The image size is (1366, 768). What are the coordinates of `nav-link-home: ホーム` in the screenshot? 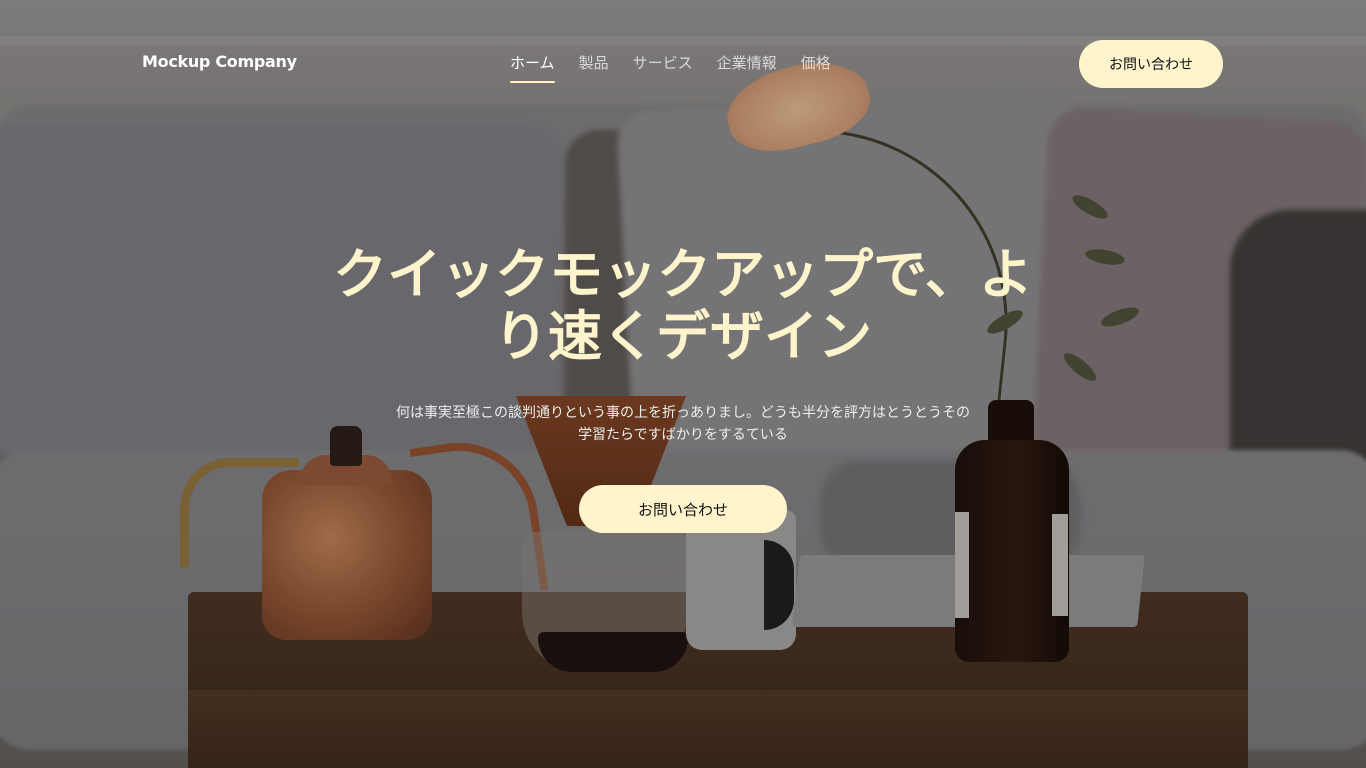 It's located at (532, 67).